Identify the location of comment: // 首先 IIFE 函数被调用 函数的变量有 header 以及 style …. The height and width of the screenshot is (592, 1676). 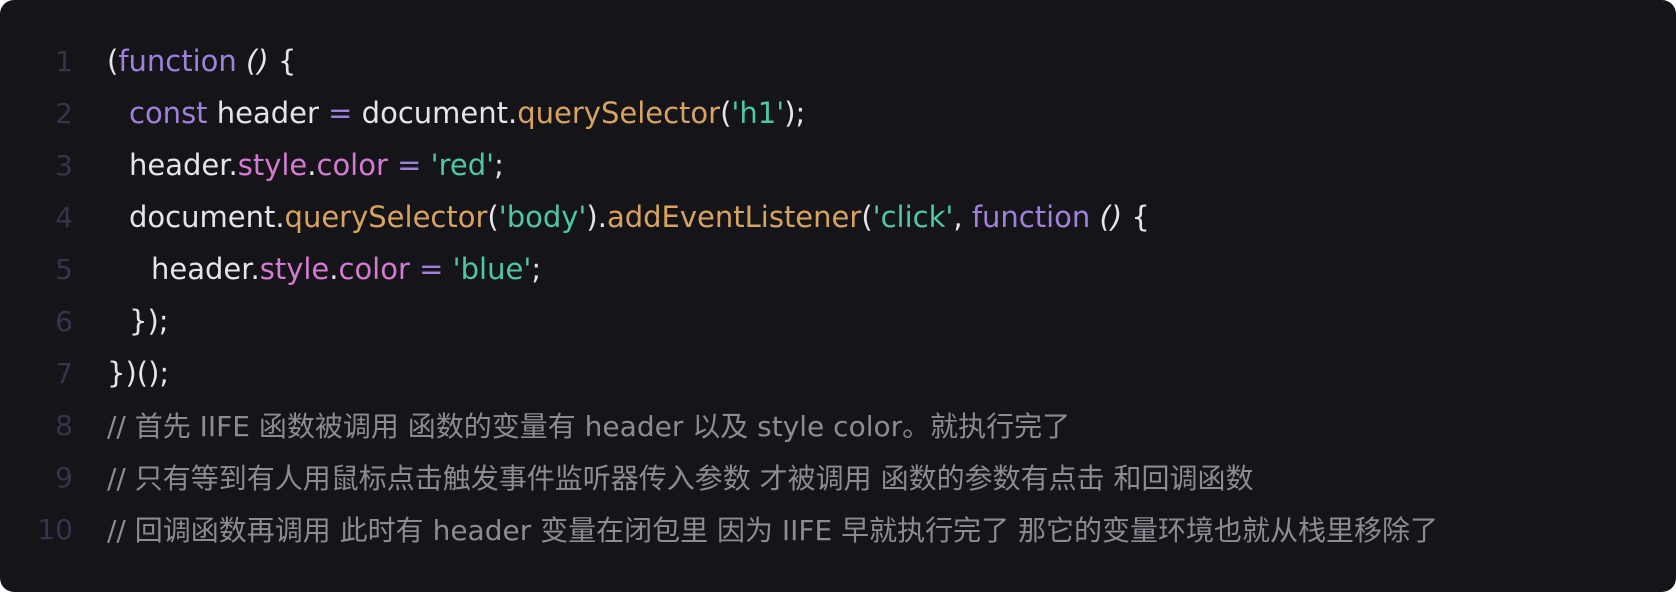
(589, 426).